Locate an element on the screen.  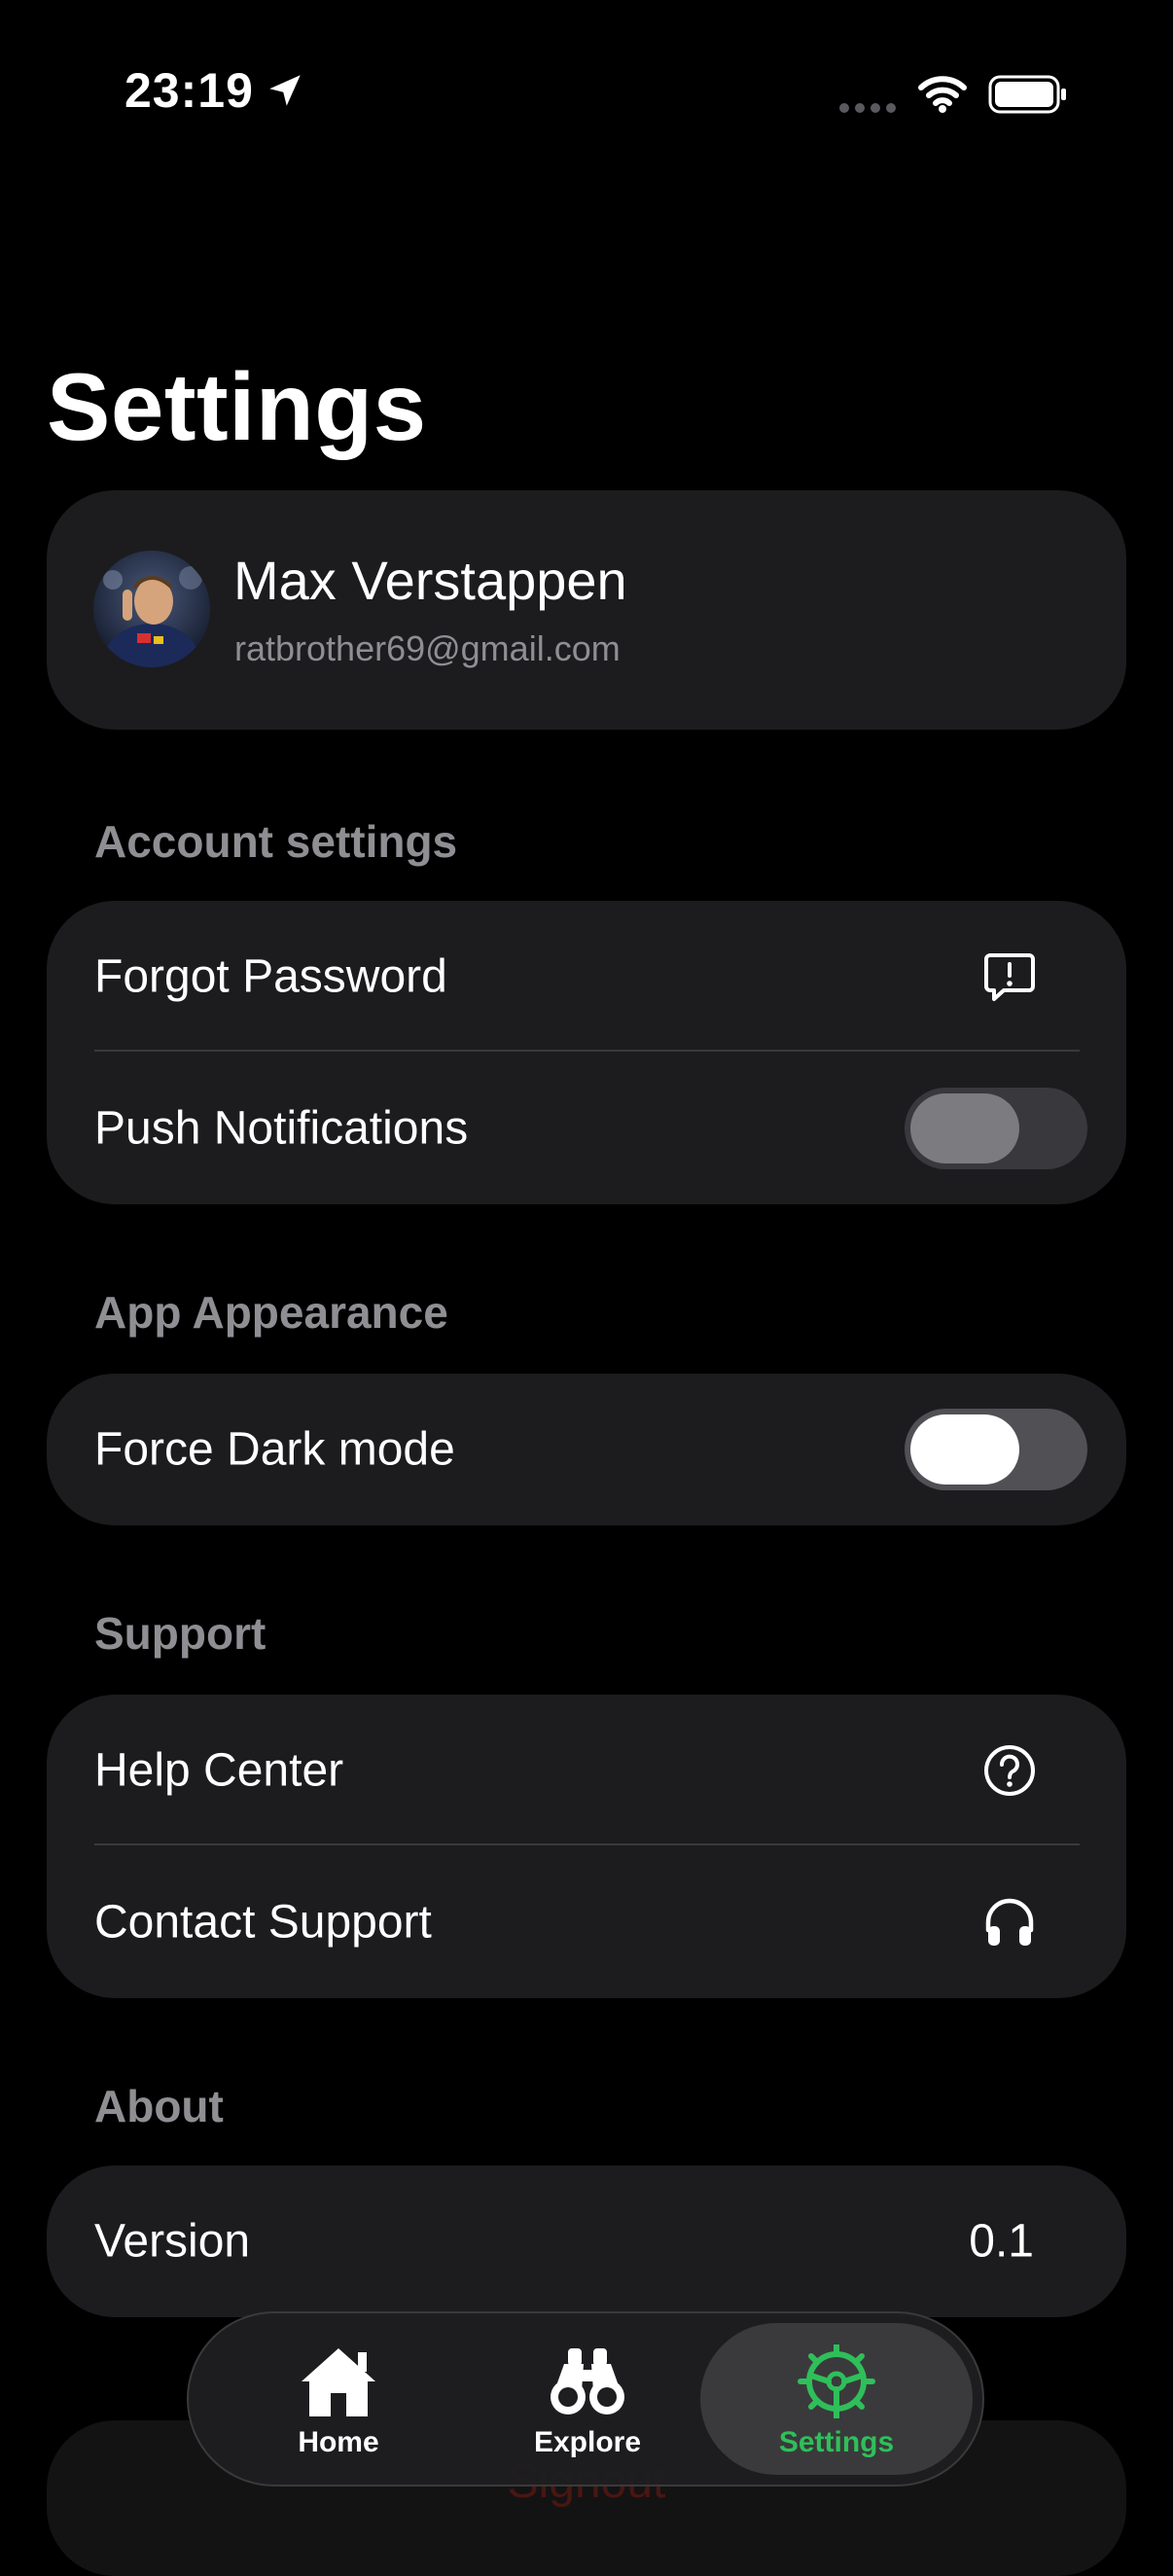
location-arrow-icon is located at coordinates (285, 90).